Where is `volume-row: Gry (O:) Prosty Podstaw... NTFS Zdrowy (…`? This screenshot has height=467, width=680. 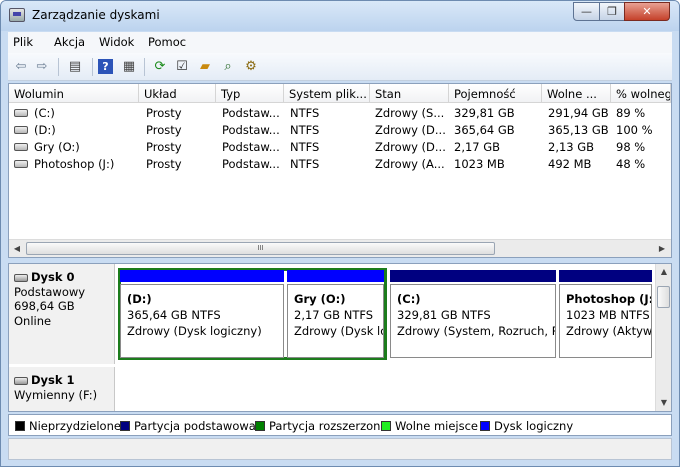 volume-row: Gry (O:) Prosty Podstaw... NTFS Zdrowy (… is located at coordinates (340, 146).